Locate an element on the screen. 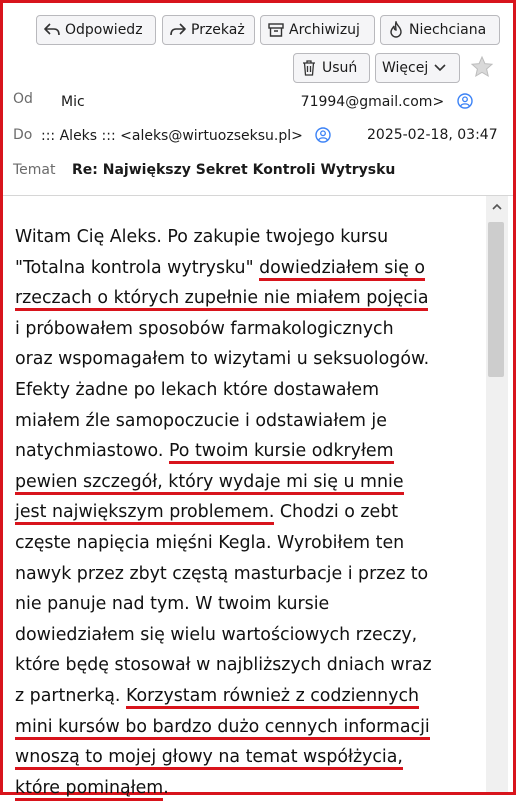 This screenshot has width=516, height=803. body-line: natychmiastowo. Po twoim kursie odkryłem is located at coordinates (250, 451).